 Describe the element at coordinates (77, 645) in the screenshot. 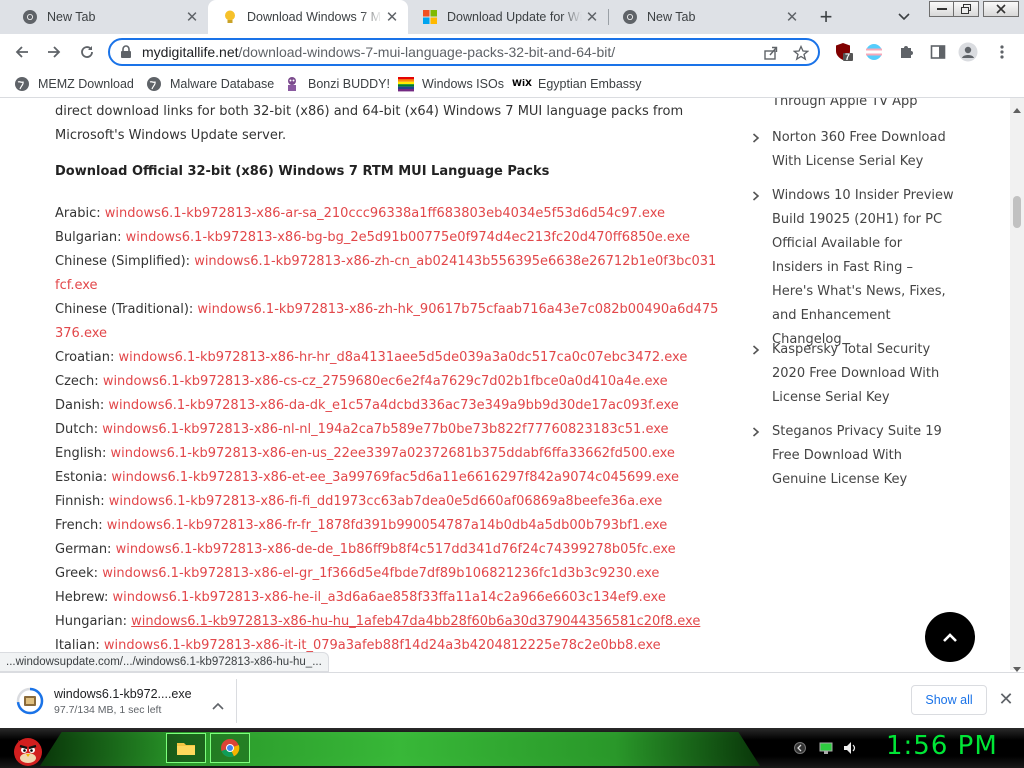

I see `language-label: Italian:` at that location.